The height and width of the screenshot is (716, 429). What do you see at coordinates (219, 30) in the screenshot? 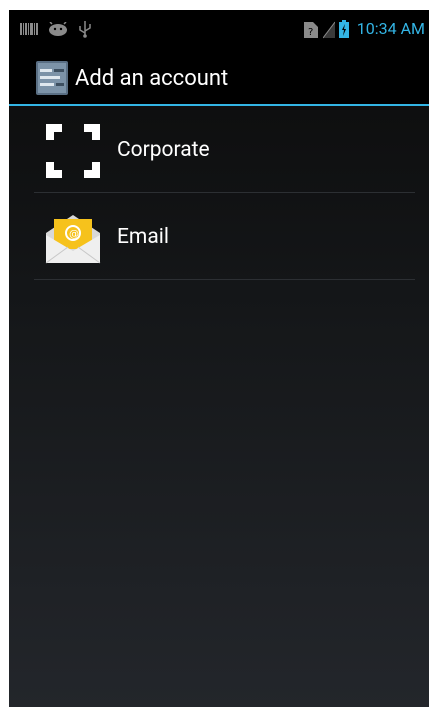
I see `status-bar: ? 10:34 AM` at bounding box center [219, 30].